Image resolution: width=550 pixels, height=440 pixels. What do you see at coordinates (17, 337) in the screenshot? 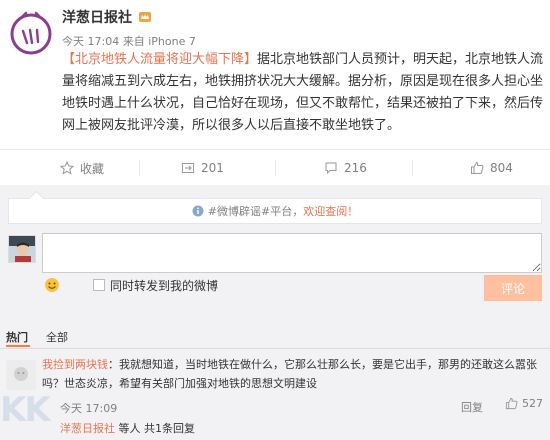
I see `tab-hot: 热门` at bounding box center [17, 337].